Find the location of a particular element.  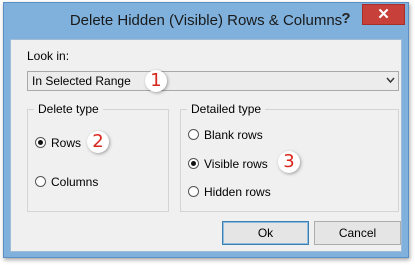

radio-blank-rows: Blank rows is located at coordinates (233, 135).